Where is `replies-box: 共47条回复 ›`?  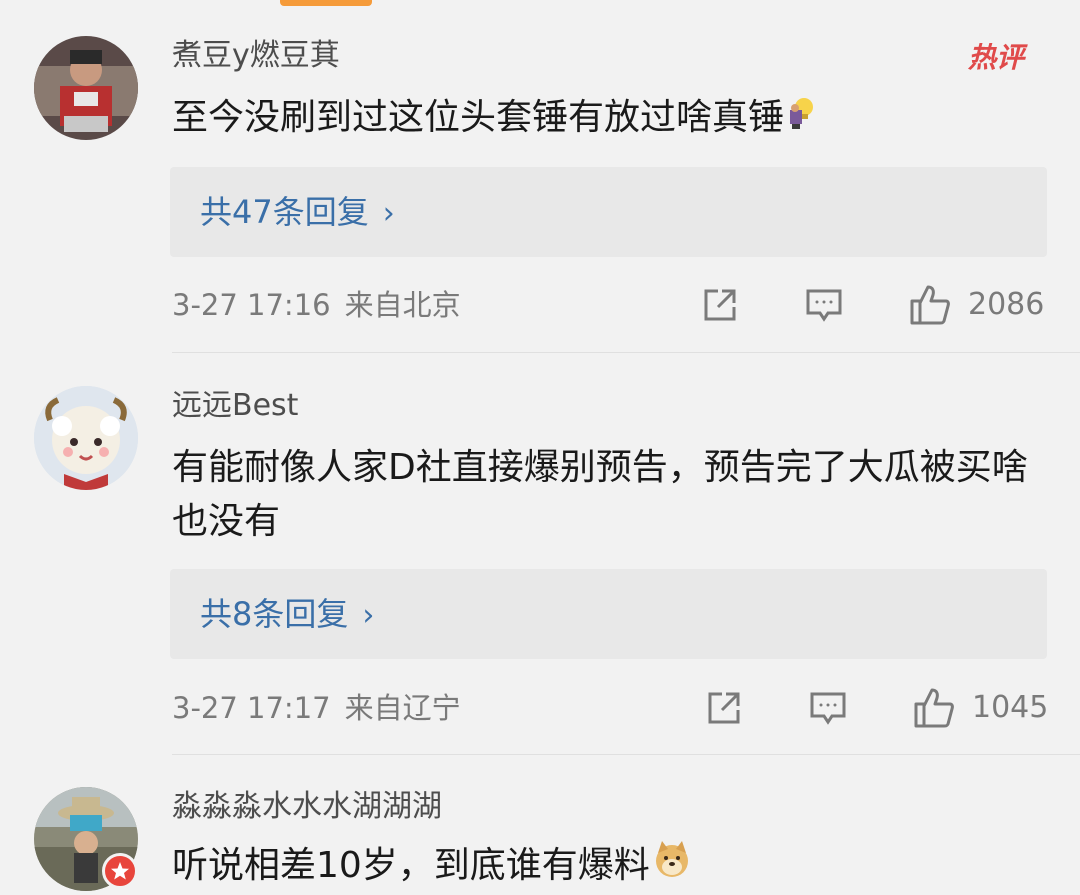 replies-box: 共47条回复 › is located at coordinates (608, 212).